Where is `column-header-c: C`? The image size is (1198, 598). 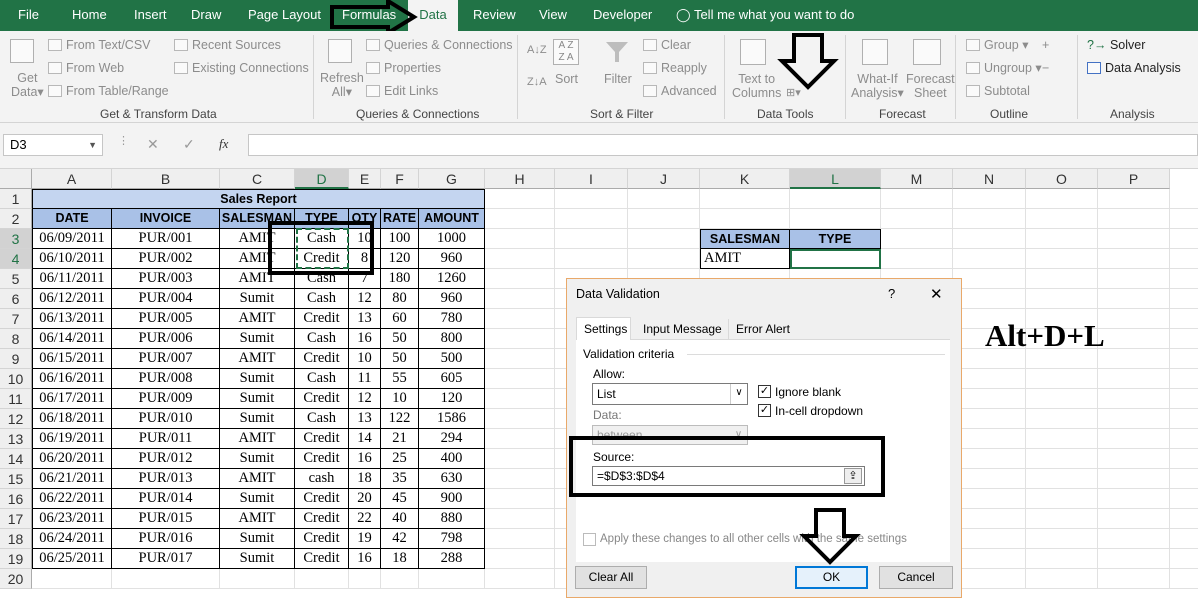
column-header-c: C is located at coordinates (257, 179).